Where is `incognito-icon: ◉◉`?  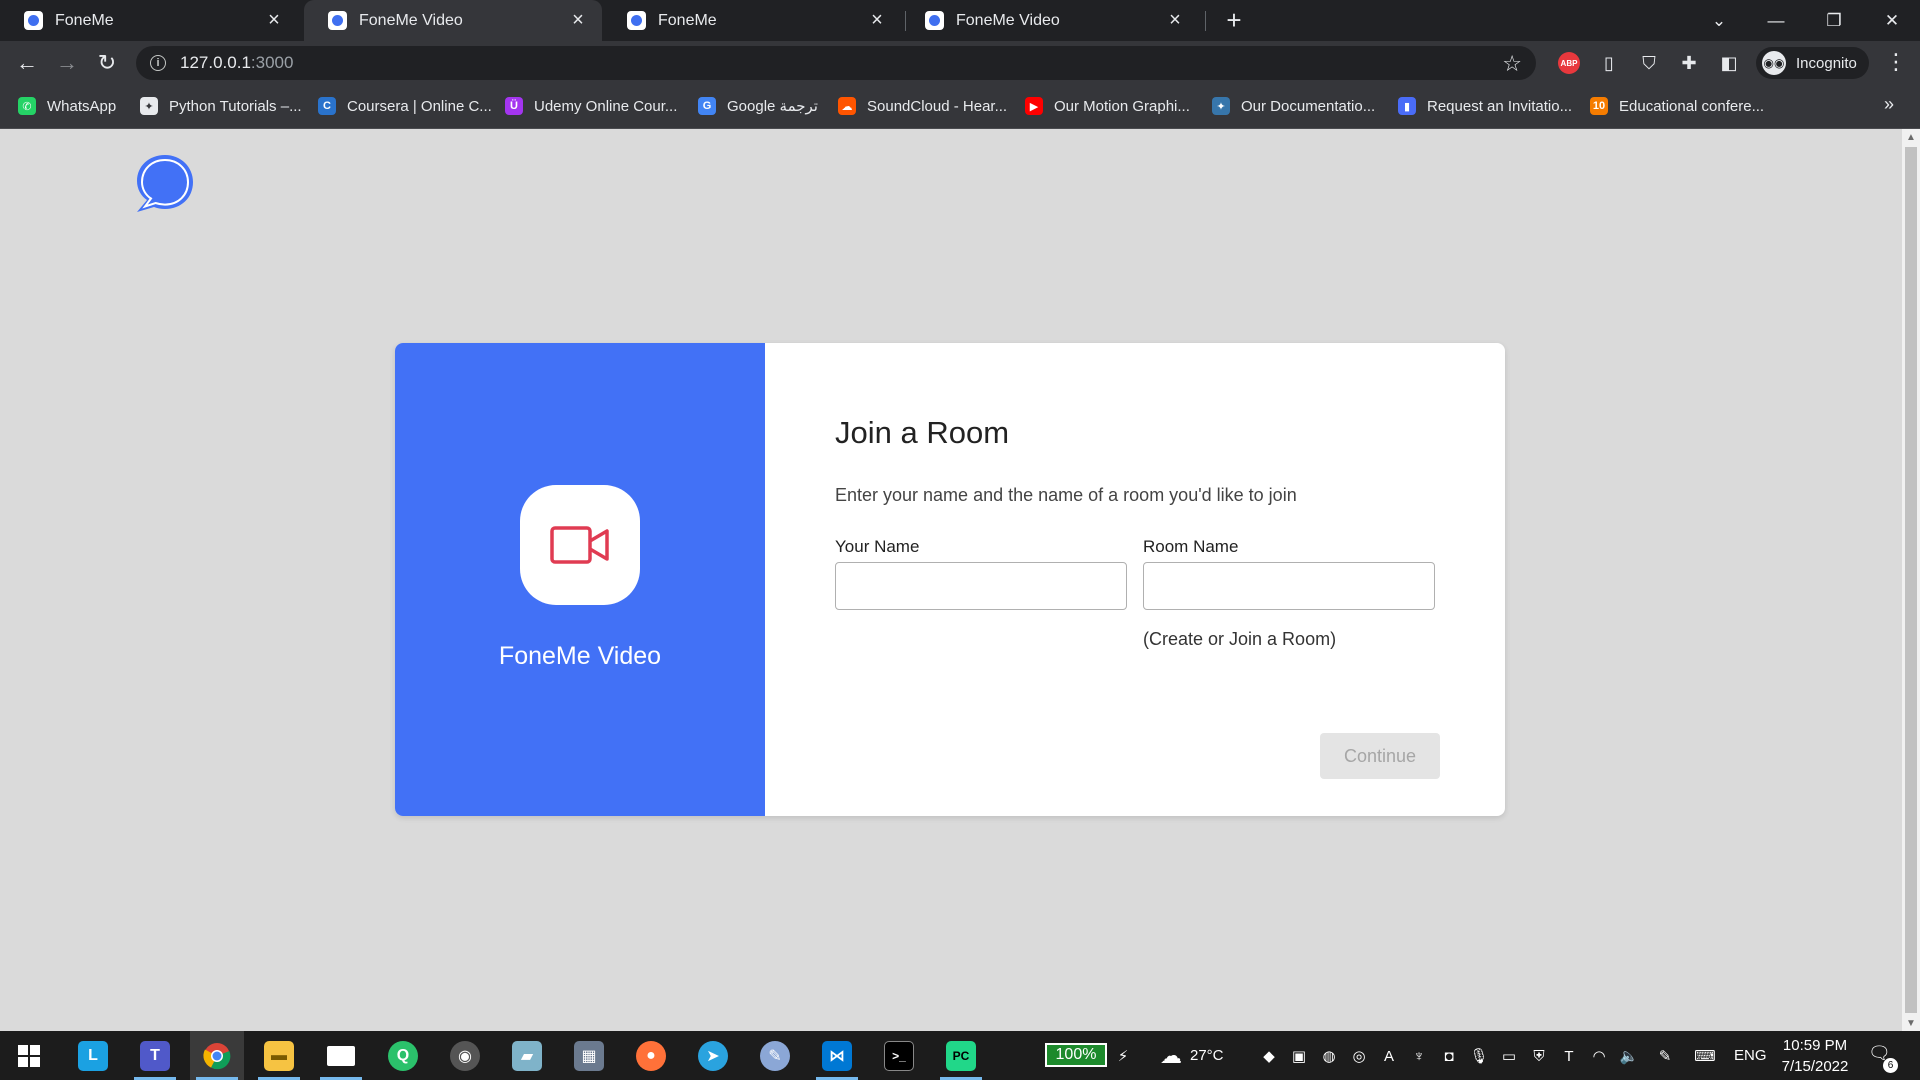
incognito-icon: ◉◉ is located at coordinates (1774, 63).